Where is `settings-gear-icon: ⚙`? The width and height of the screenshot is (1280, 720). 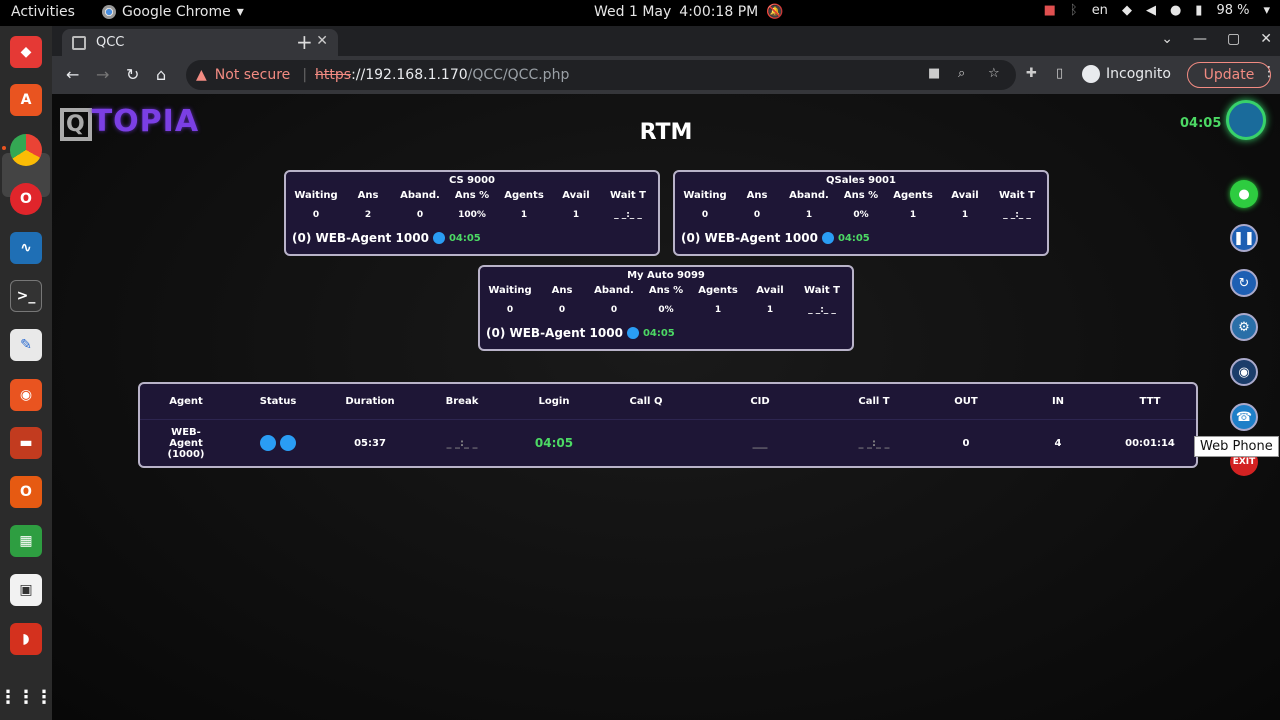
settings-gear-icon: ⚙ is located at coordinates (1244, 327).